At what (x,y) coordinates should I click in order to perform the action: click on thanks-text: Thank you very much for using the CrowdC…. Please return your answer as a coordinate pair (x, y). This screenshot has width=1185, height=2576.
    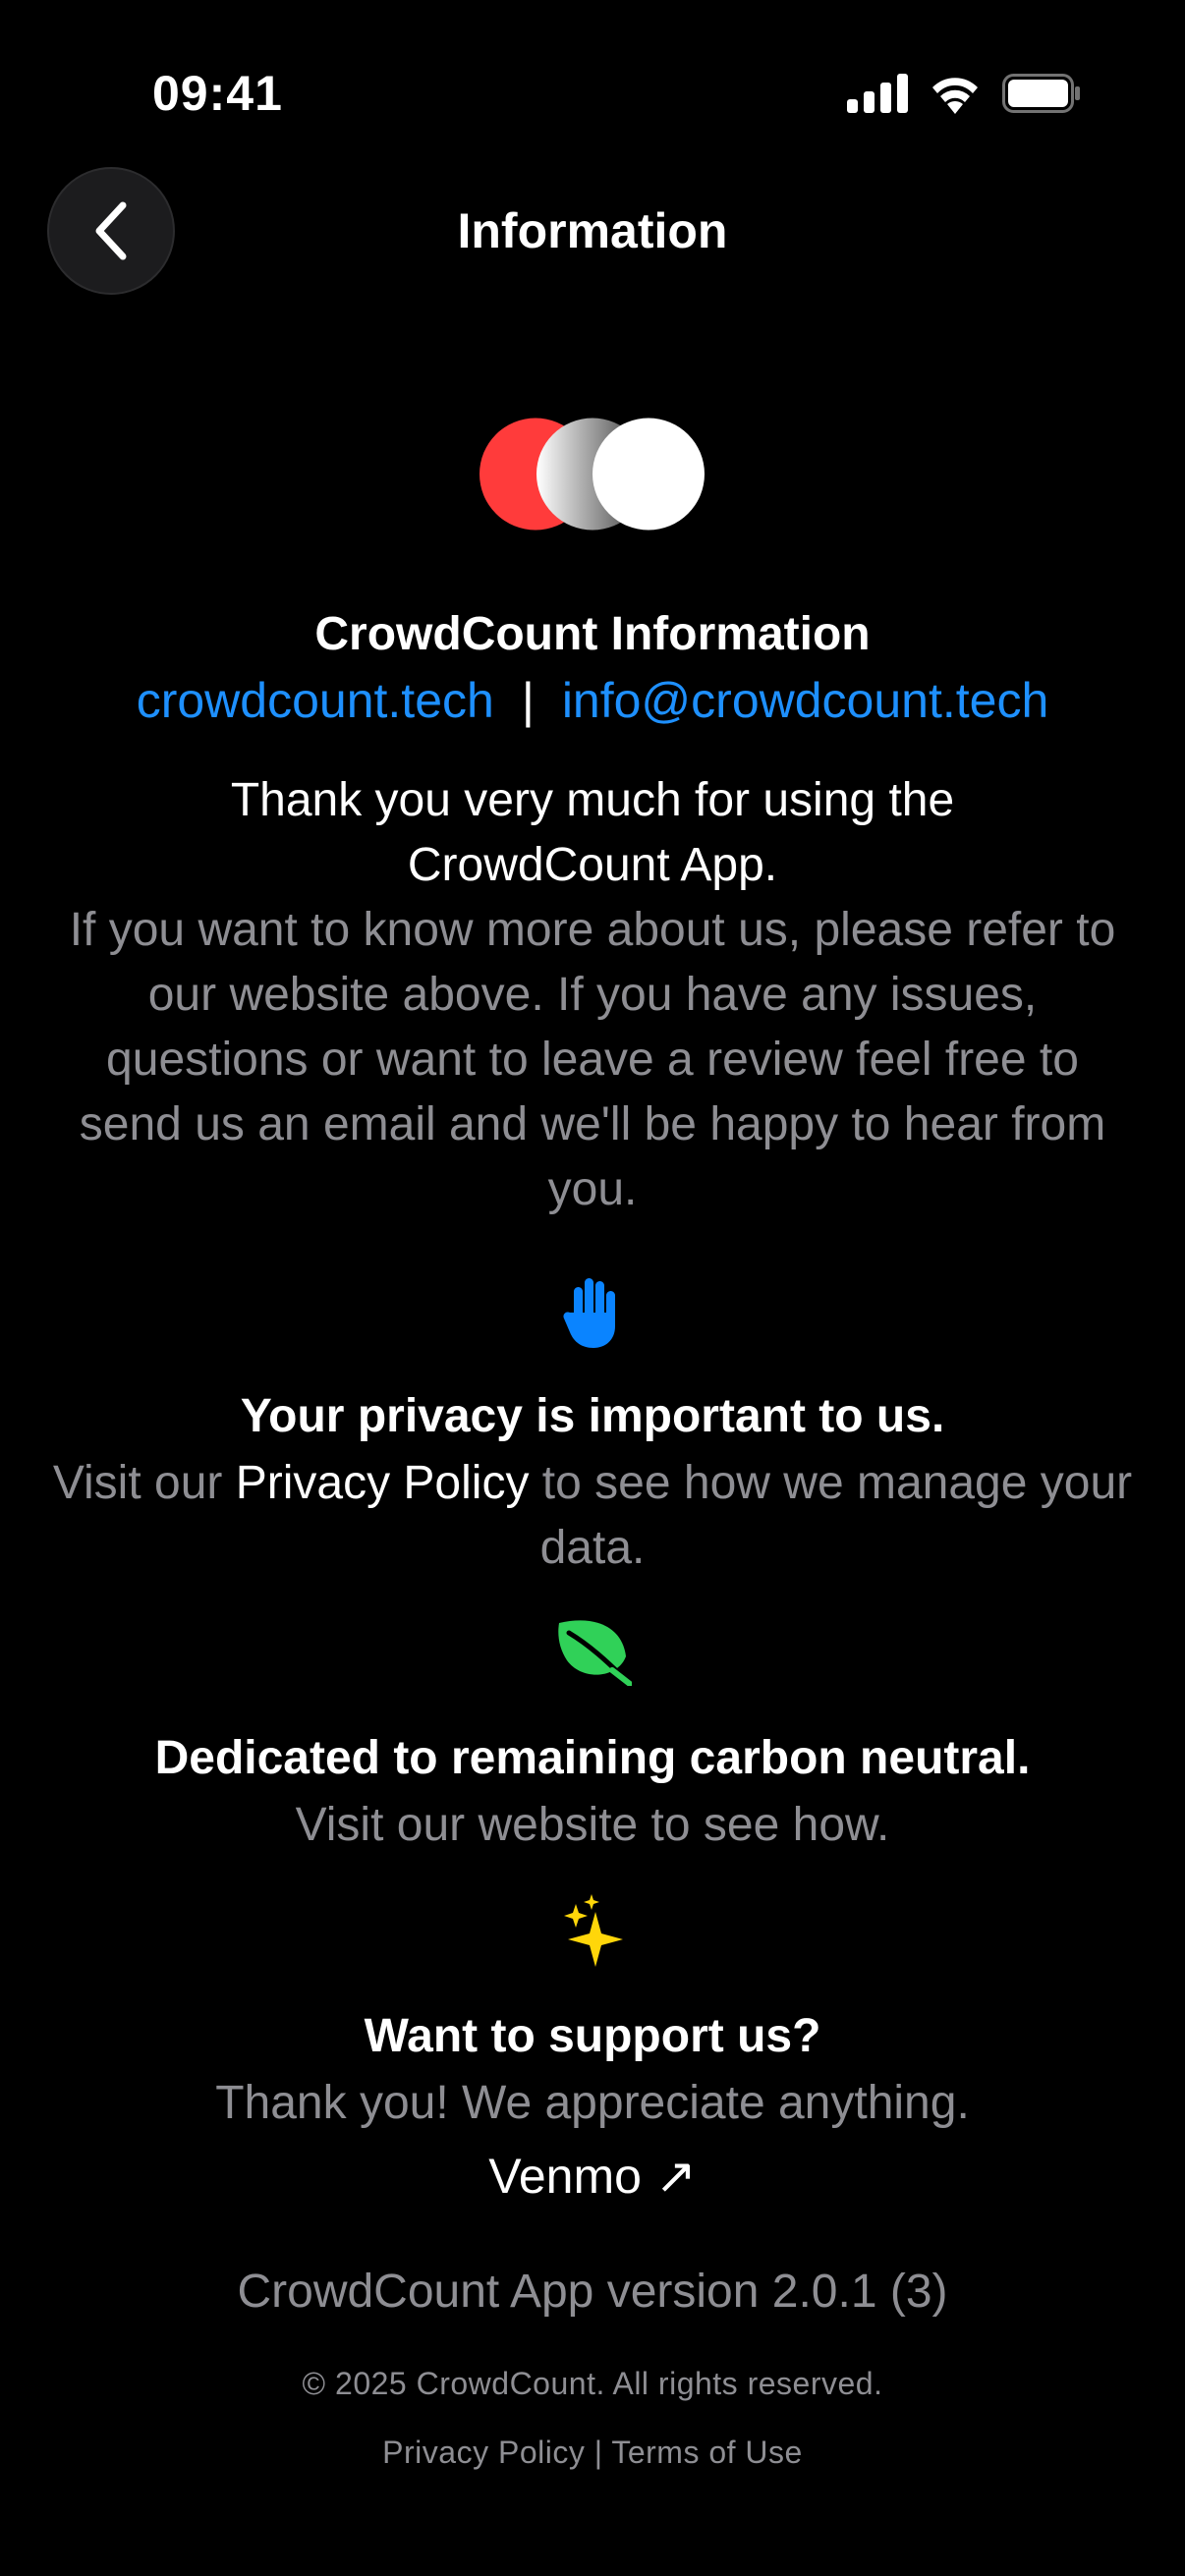
    Looking at the image, I should click on (592, 832).